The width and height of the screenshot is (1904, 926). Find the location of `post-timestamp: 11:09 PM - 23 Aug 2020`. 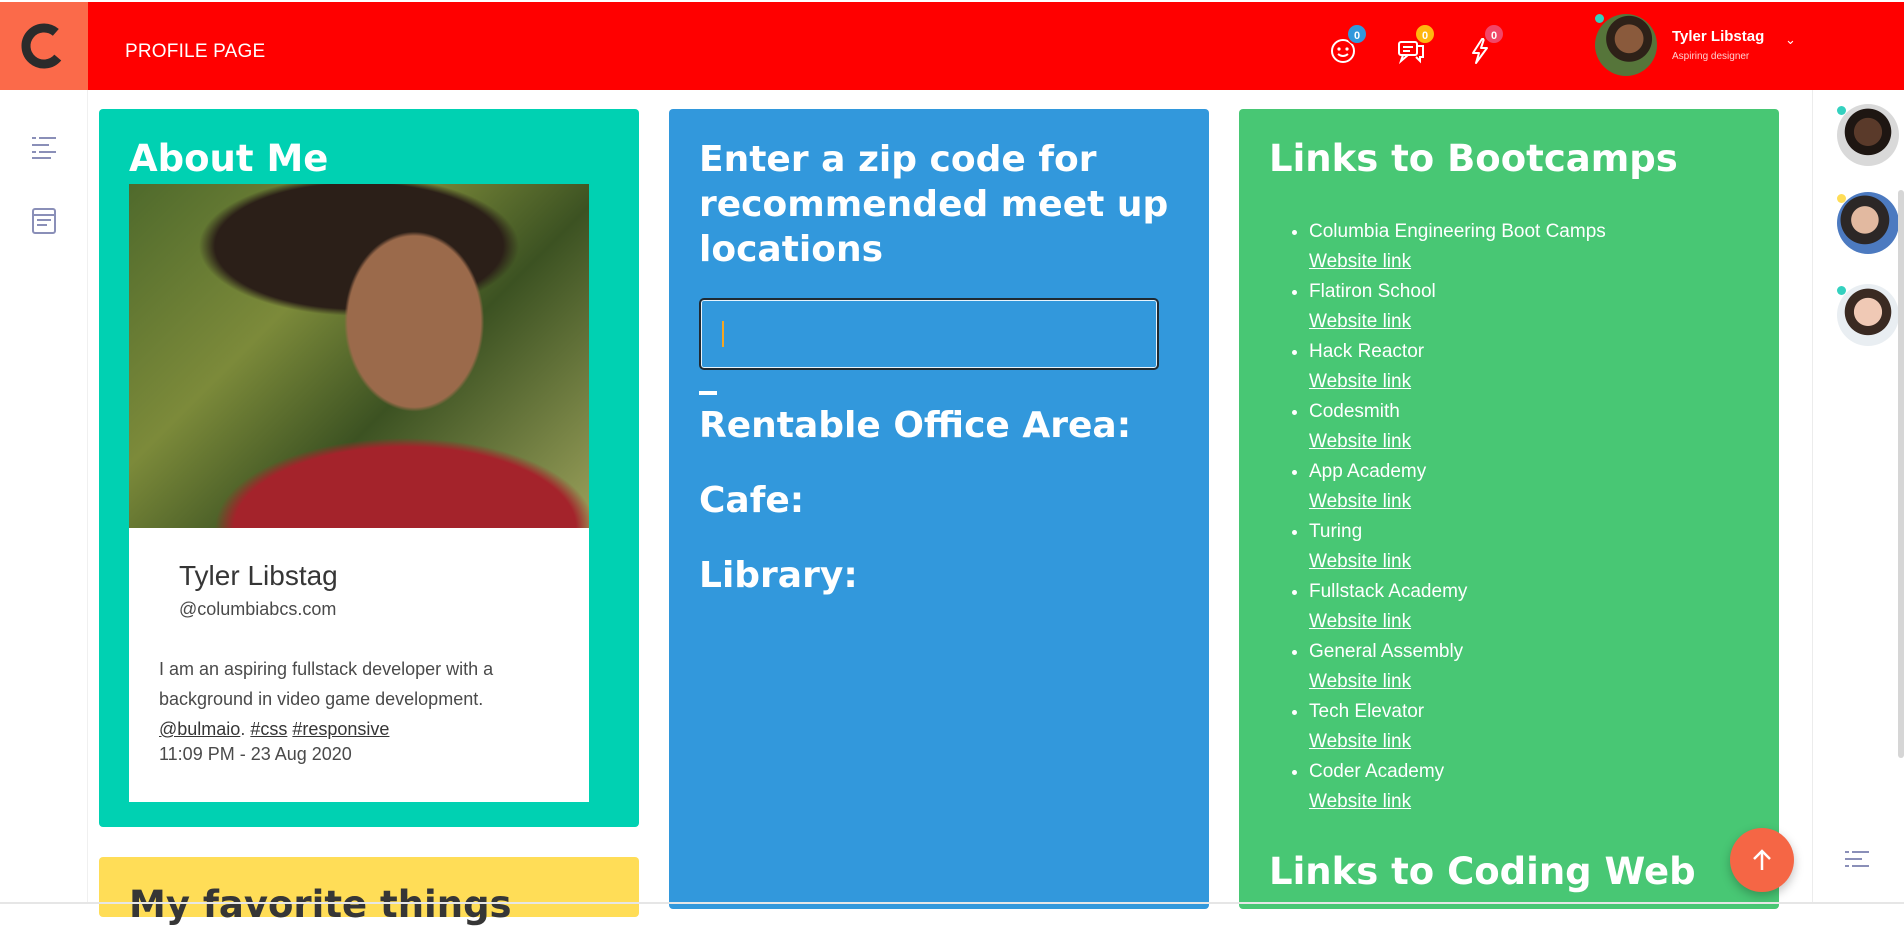

post-timestamp: 11:09 PM - 23 Aug 2020 is located at coordinates (255, 754).